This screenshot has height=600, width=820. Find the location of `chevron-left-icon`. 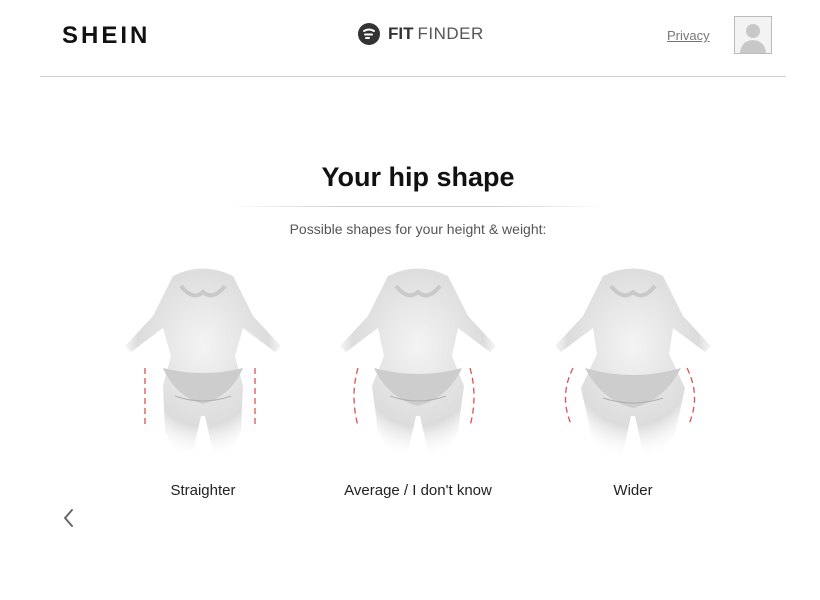

chevron-left-icon is located at coordinates (68, 518).